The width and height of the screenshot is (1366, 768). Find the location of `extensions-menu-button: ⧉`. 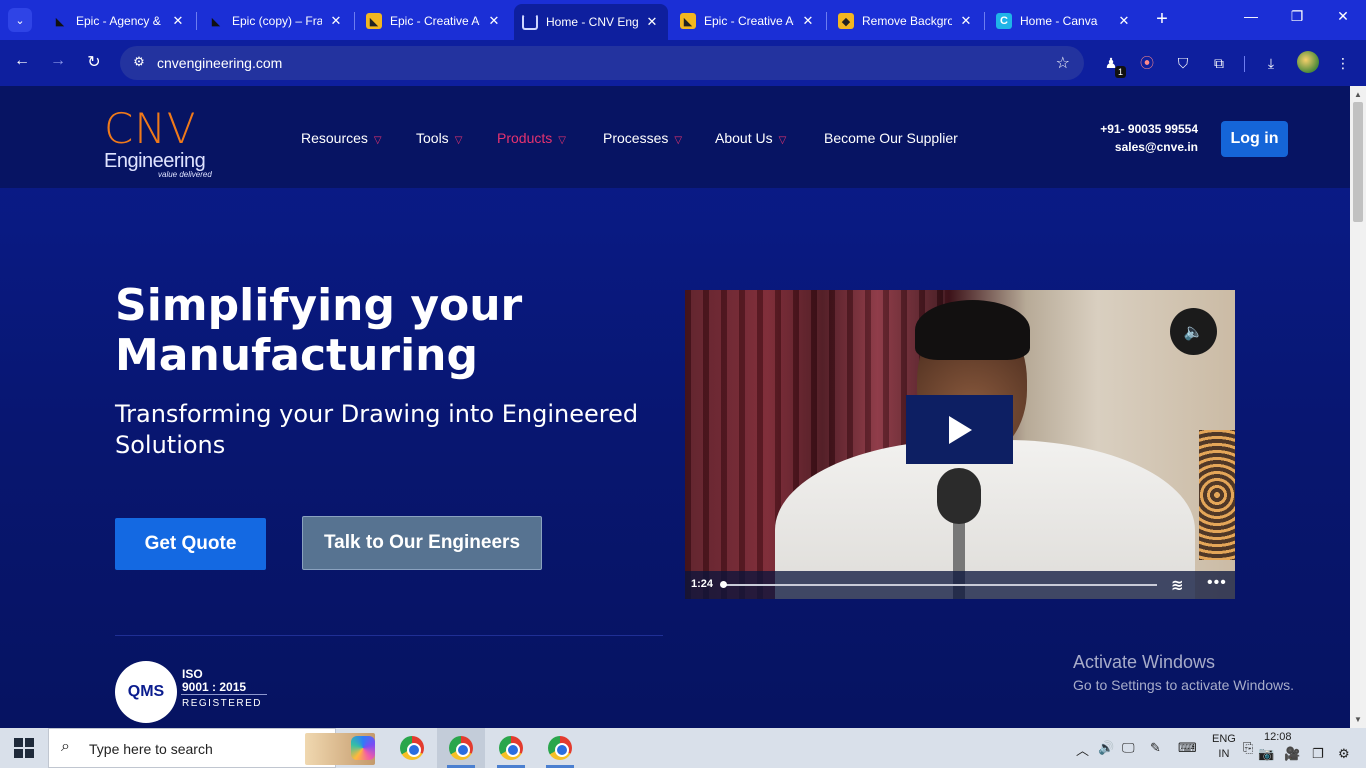

extensions-menu-button: ⧉ is located at coordinates (1219, 63).